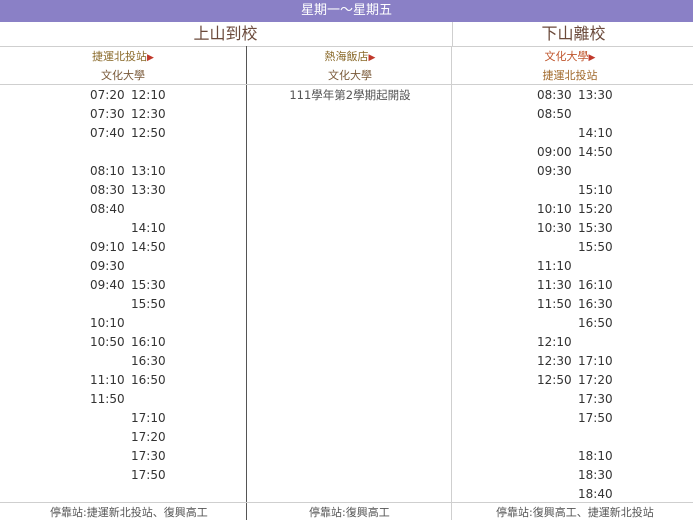 The height and width of the screenshot is (520, 693). What do you see at coordinates (595, 152) in the screenshot?
I see `downhill-time: 14:50` at bounding box center [595, 152].